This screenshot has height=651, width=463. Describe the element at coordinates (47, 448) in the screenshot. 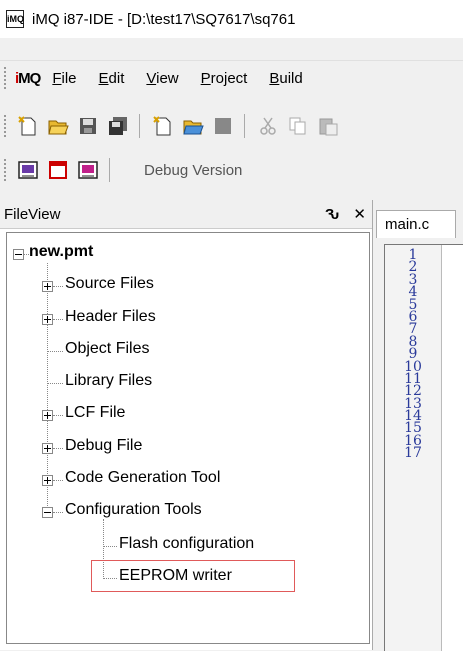

I see `expand-toggle-debug-file` at that location.